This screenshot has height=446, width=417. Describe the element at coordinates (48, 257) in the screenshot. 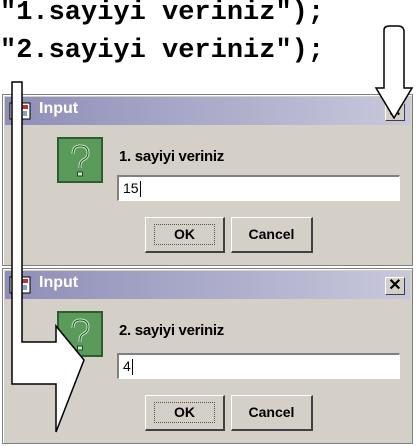

I see `arrow-line2-to-dialog2` at that location.